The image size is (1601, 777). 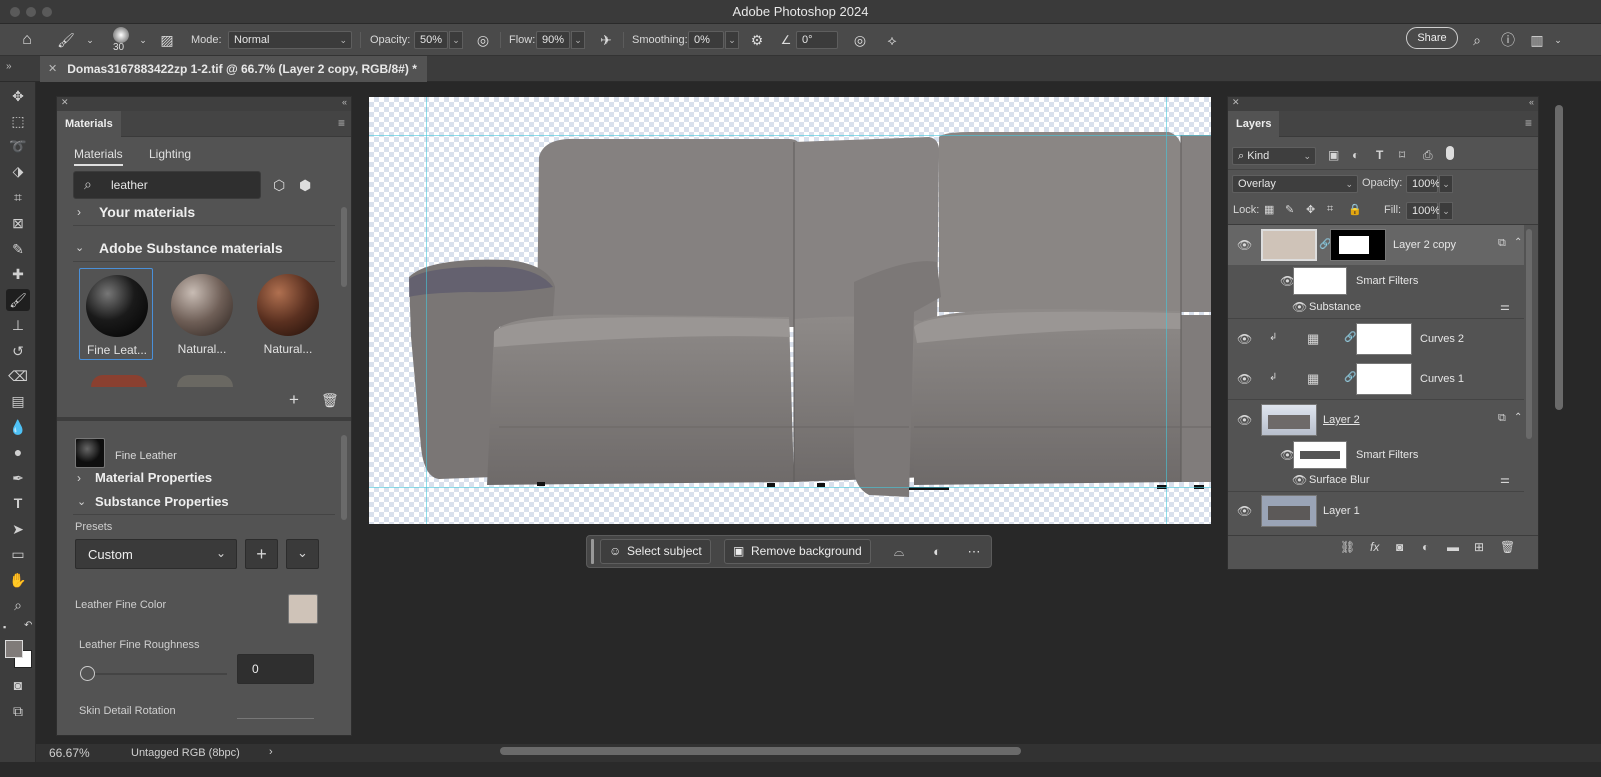 What do you see at coordinates (275, 669) in the screenshot?
I see `roughness-input: 0` at bounding box center [275, 669].